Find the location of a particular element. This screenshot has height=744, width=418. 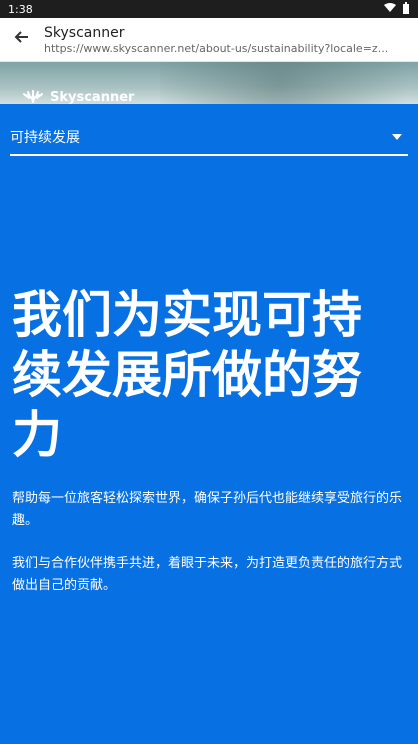

selector-label: 可持续发展 is located at coordinates (45, 138).